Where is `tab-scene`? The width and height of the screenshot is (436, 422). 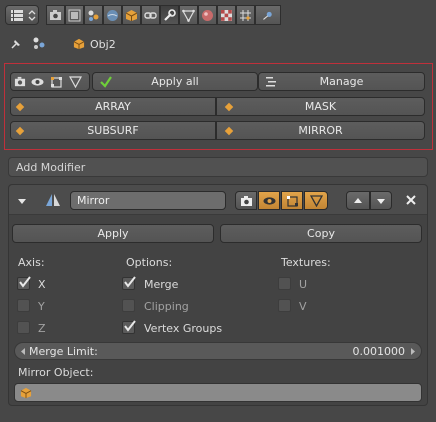
tab-scene is located at coordinates (93, 15).